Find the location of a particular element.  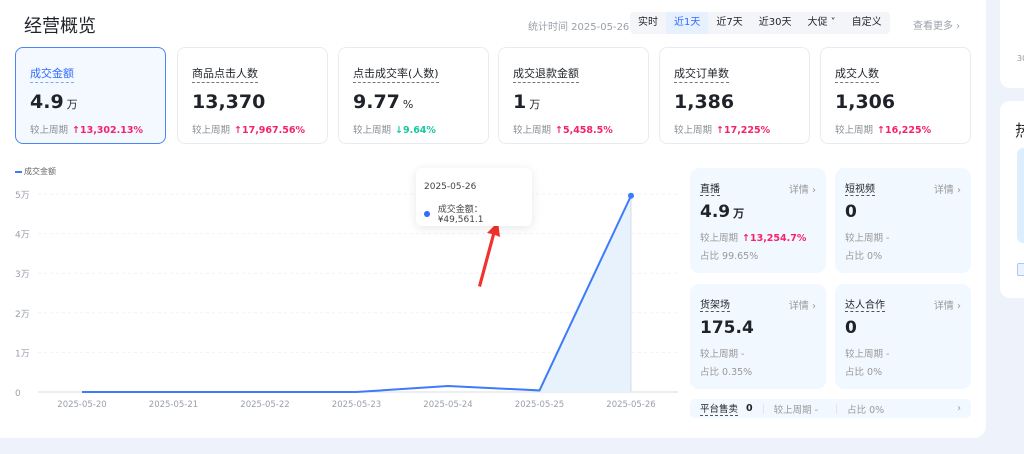

channel-compare: 较上周期 ↑13,254.7% is located at coordinates (758, 237).